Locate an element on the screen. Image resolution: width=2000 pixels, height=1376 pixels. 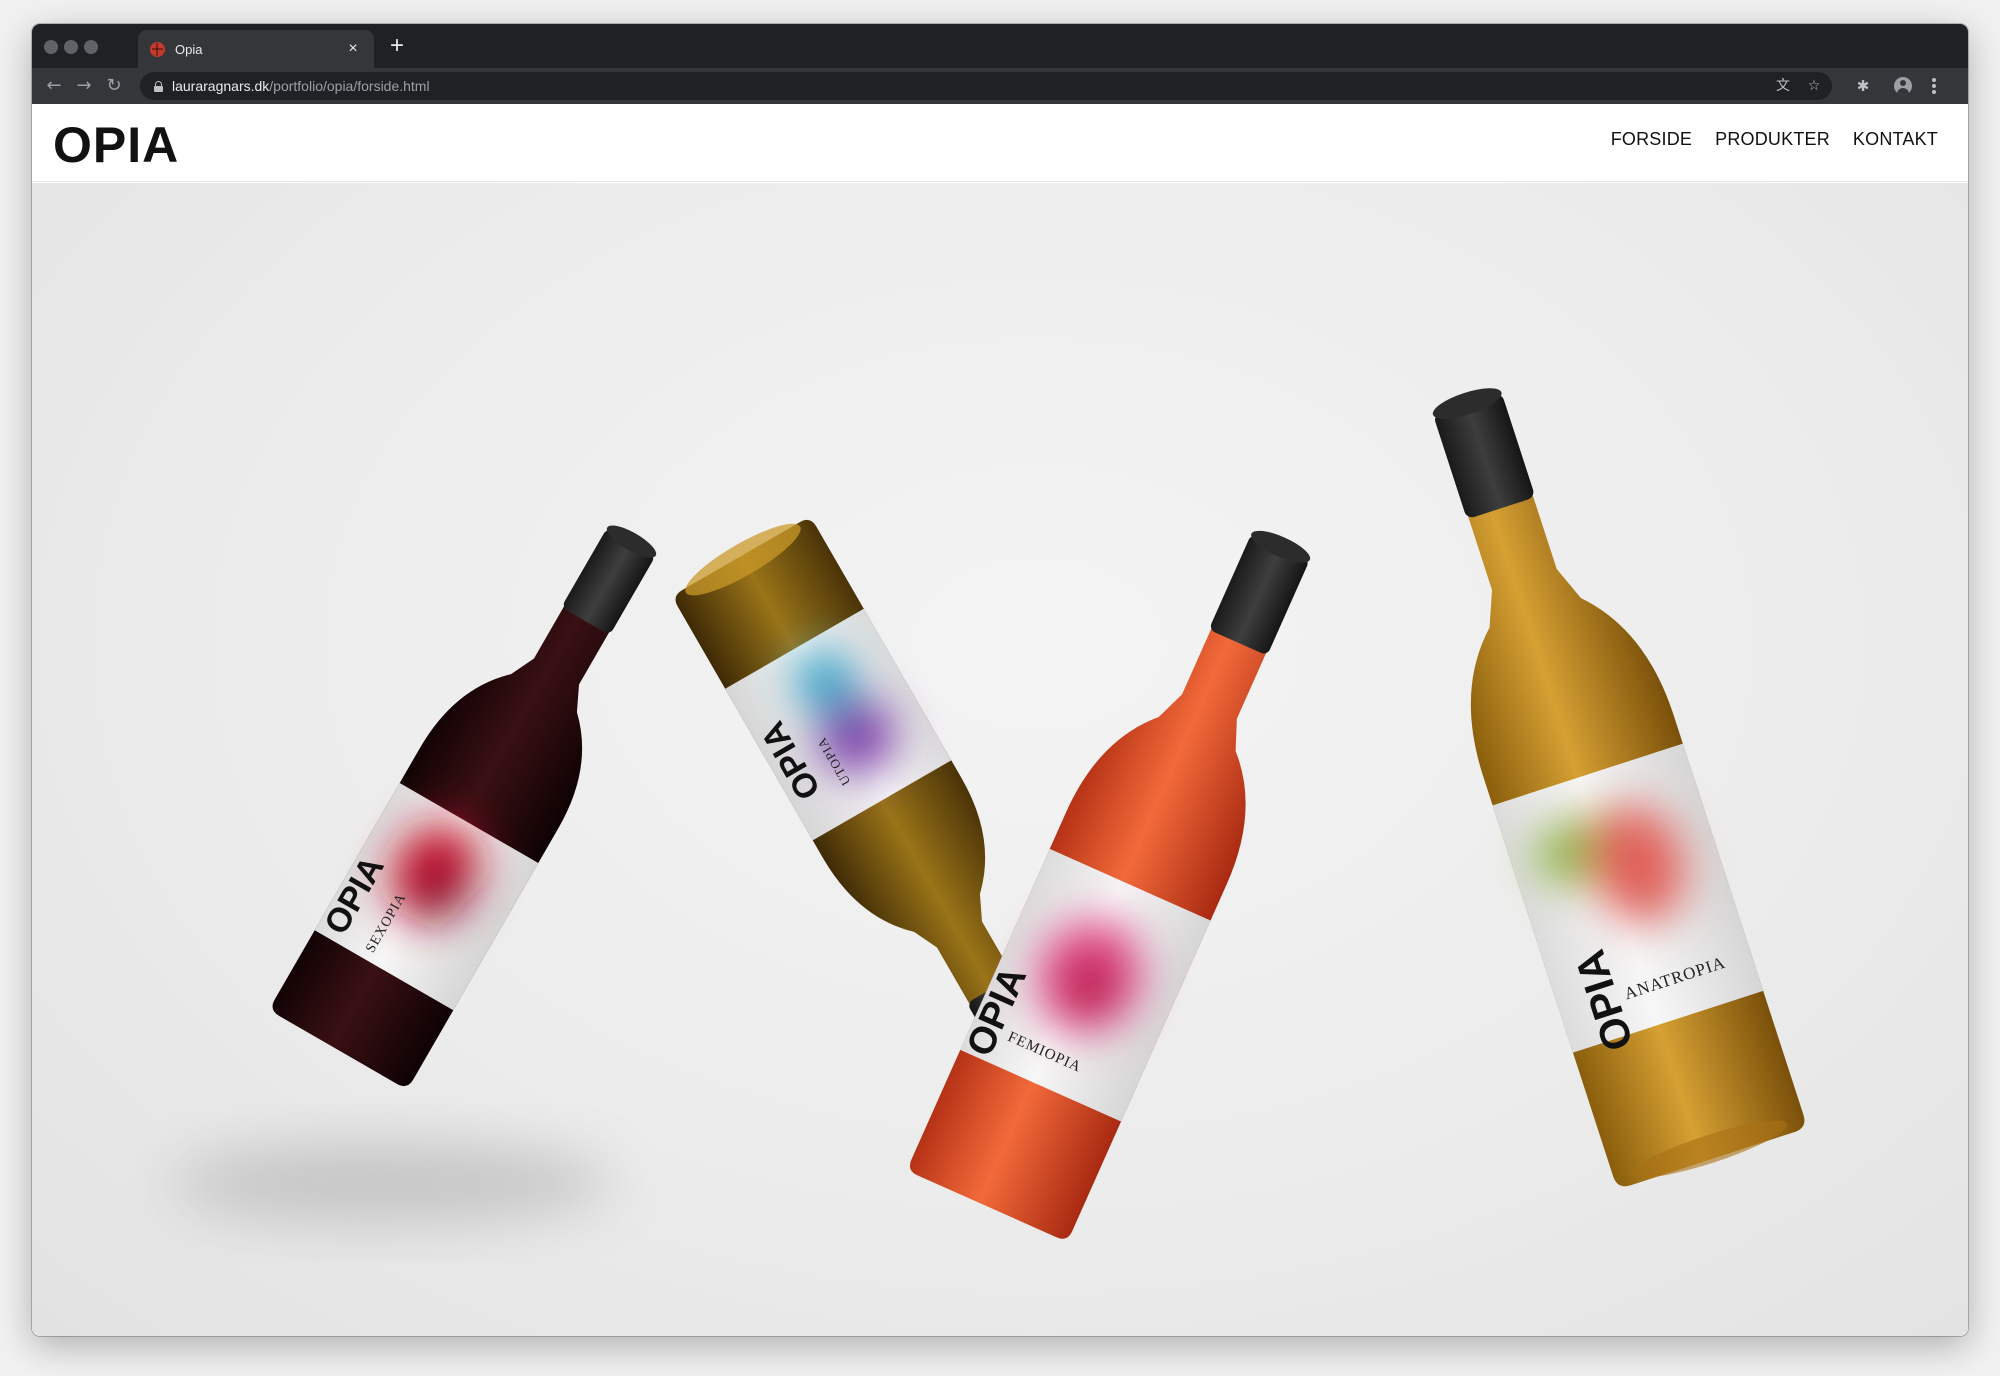
nav-link-forside: FORSIDE is located at coordinates (1651, 139).